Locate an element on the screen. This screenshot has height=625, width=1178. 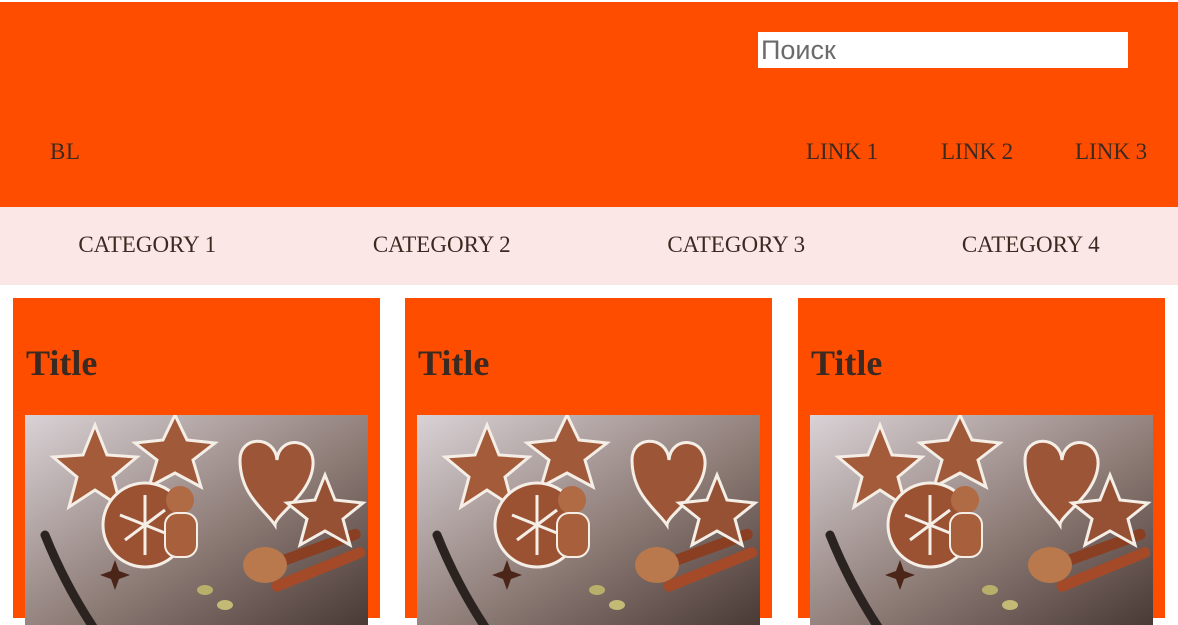
category-link-3: CATEGORY 3 is located at coordinates (736, 246).